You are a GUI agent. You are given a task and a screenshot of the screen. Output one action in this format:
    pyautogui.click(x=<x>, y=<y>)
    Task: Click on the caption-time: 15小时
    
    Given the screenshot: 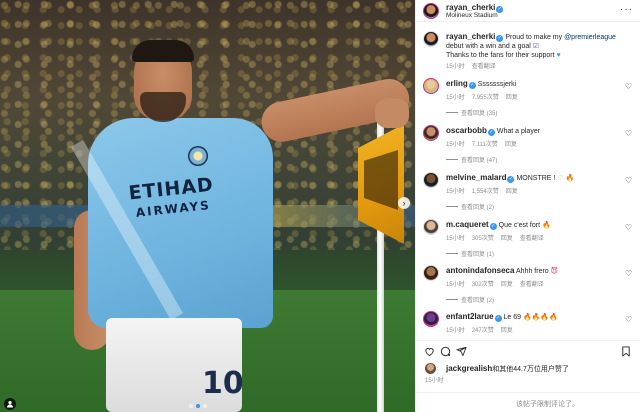 What is the action you would take?
    pyautogui.click(x=455, y=67)
    